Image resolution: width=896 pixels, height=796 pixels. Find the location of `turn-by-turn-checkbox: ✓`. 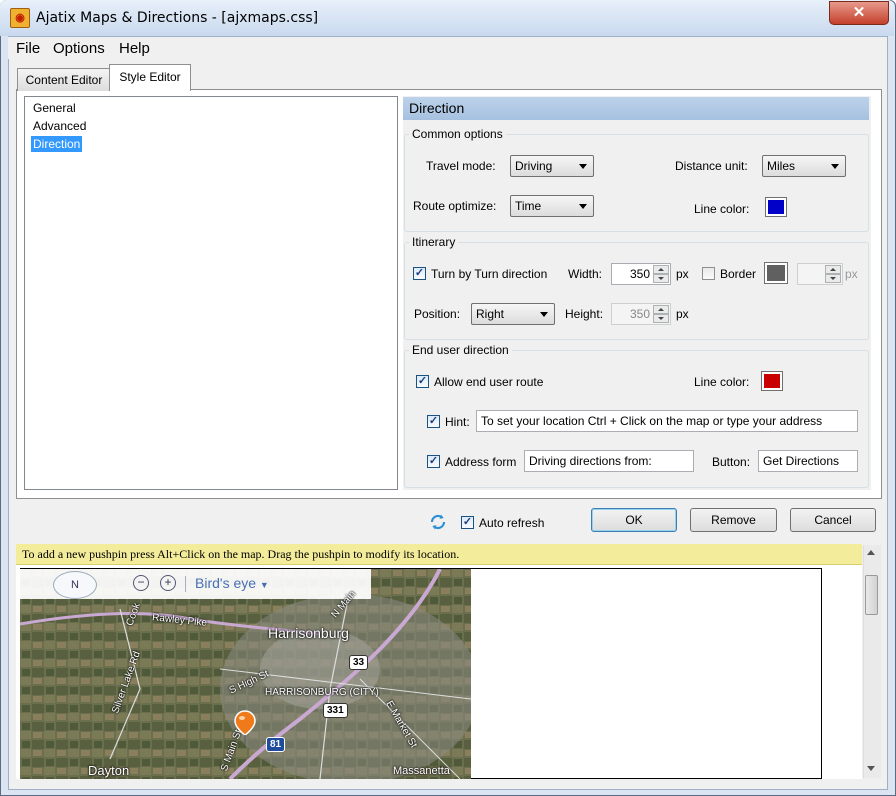

turn-by-turn-checkbox: ✓ is located at coordinates (419, 273).